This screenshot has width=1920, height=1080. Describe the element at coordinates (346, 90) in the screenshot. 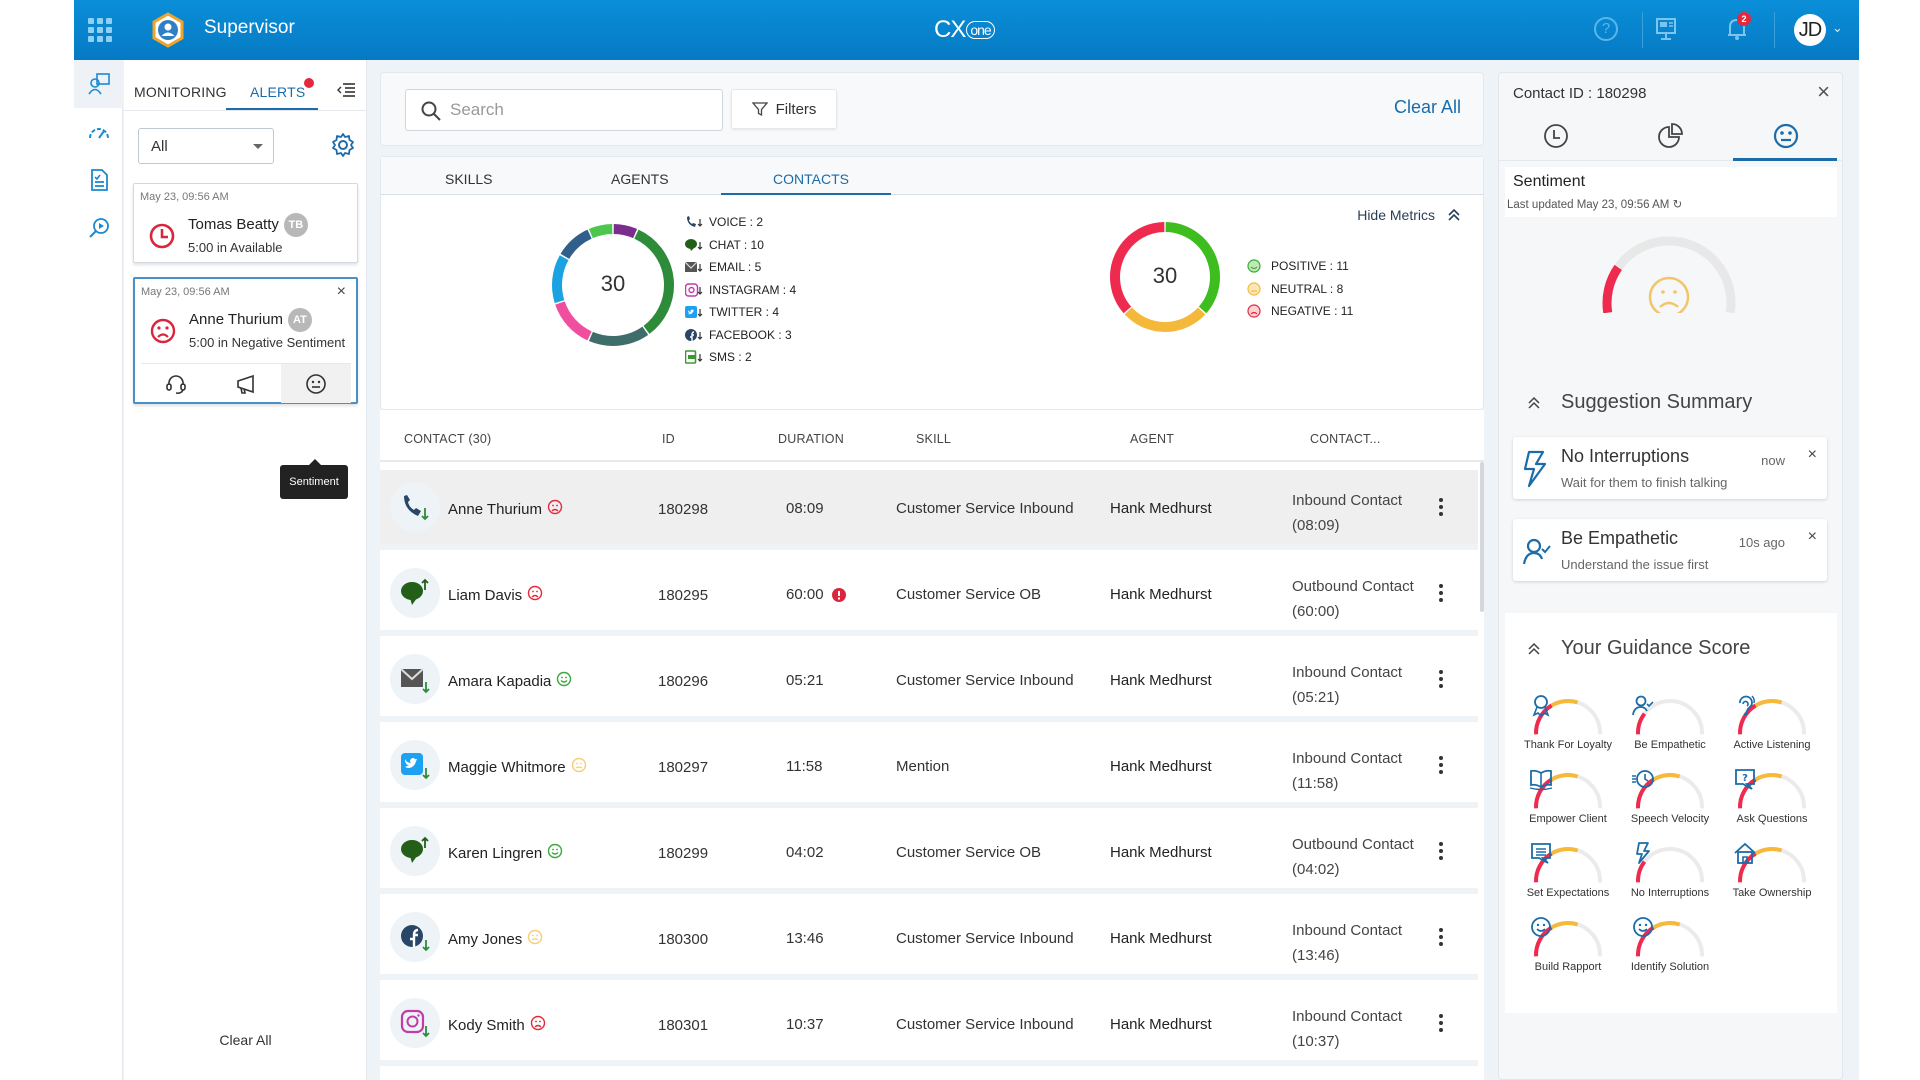

I see `collapse-menu-icon` at that location.